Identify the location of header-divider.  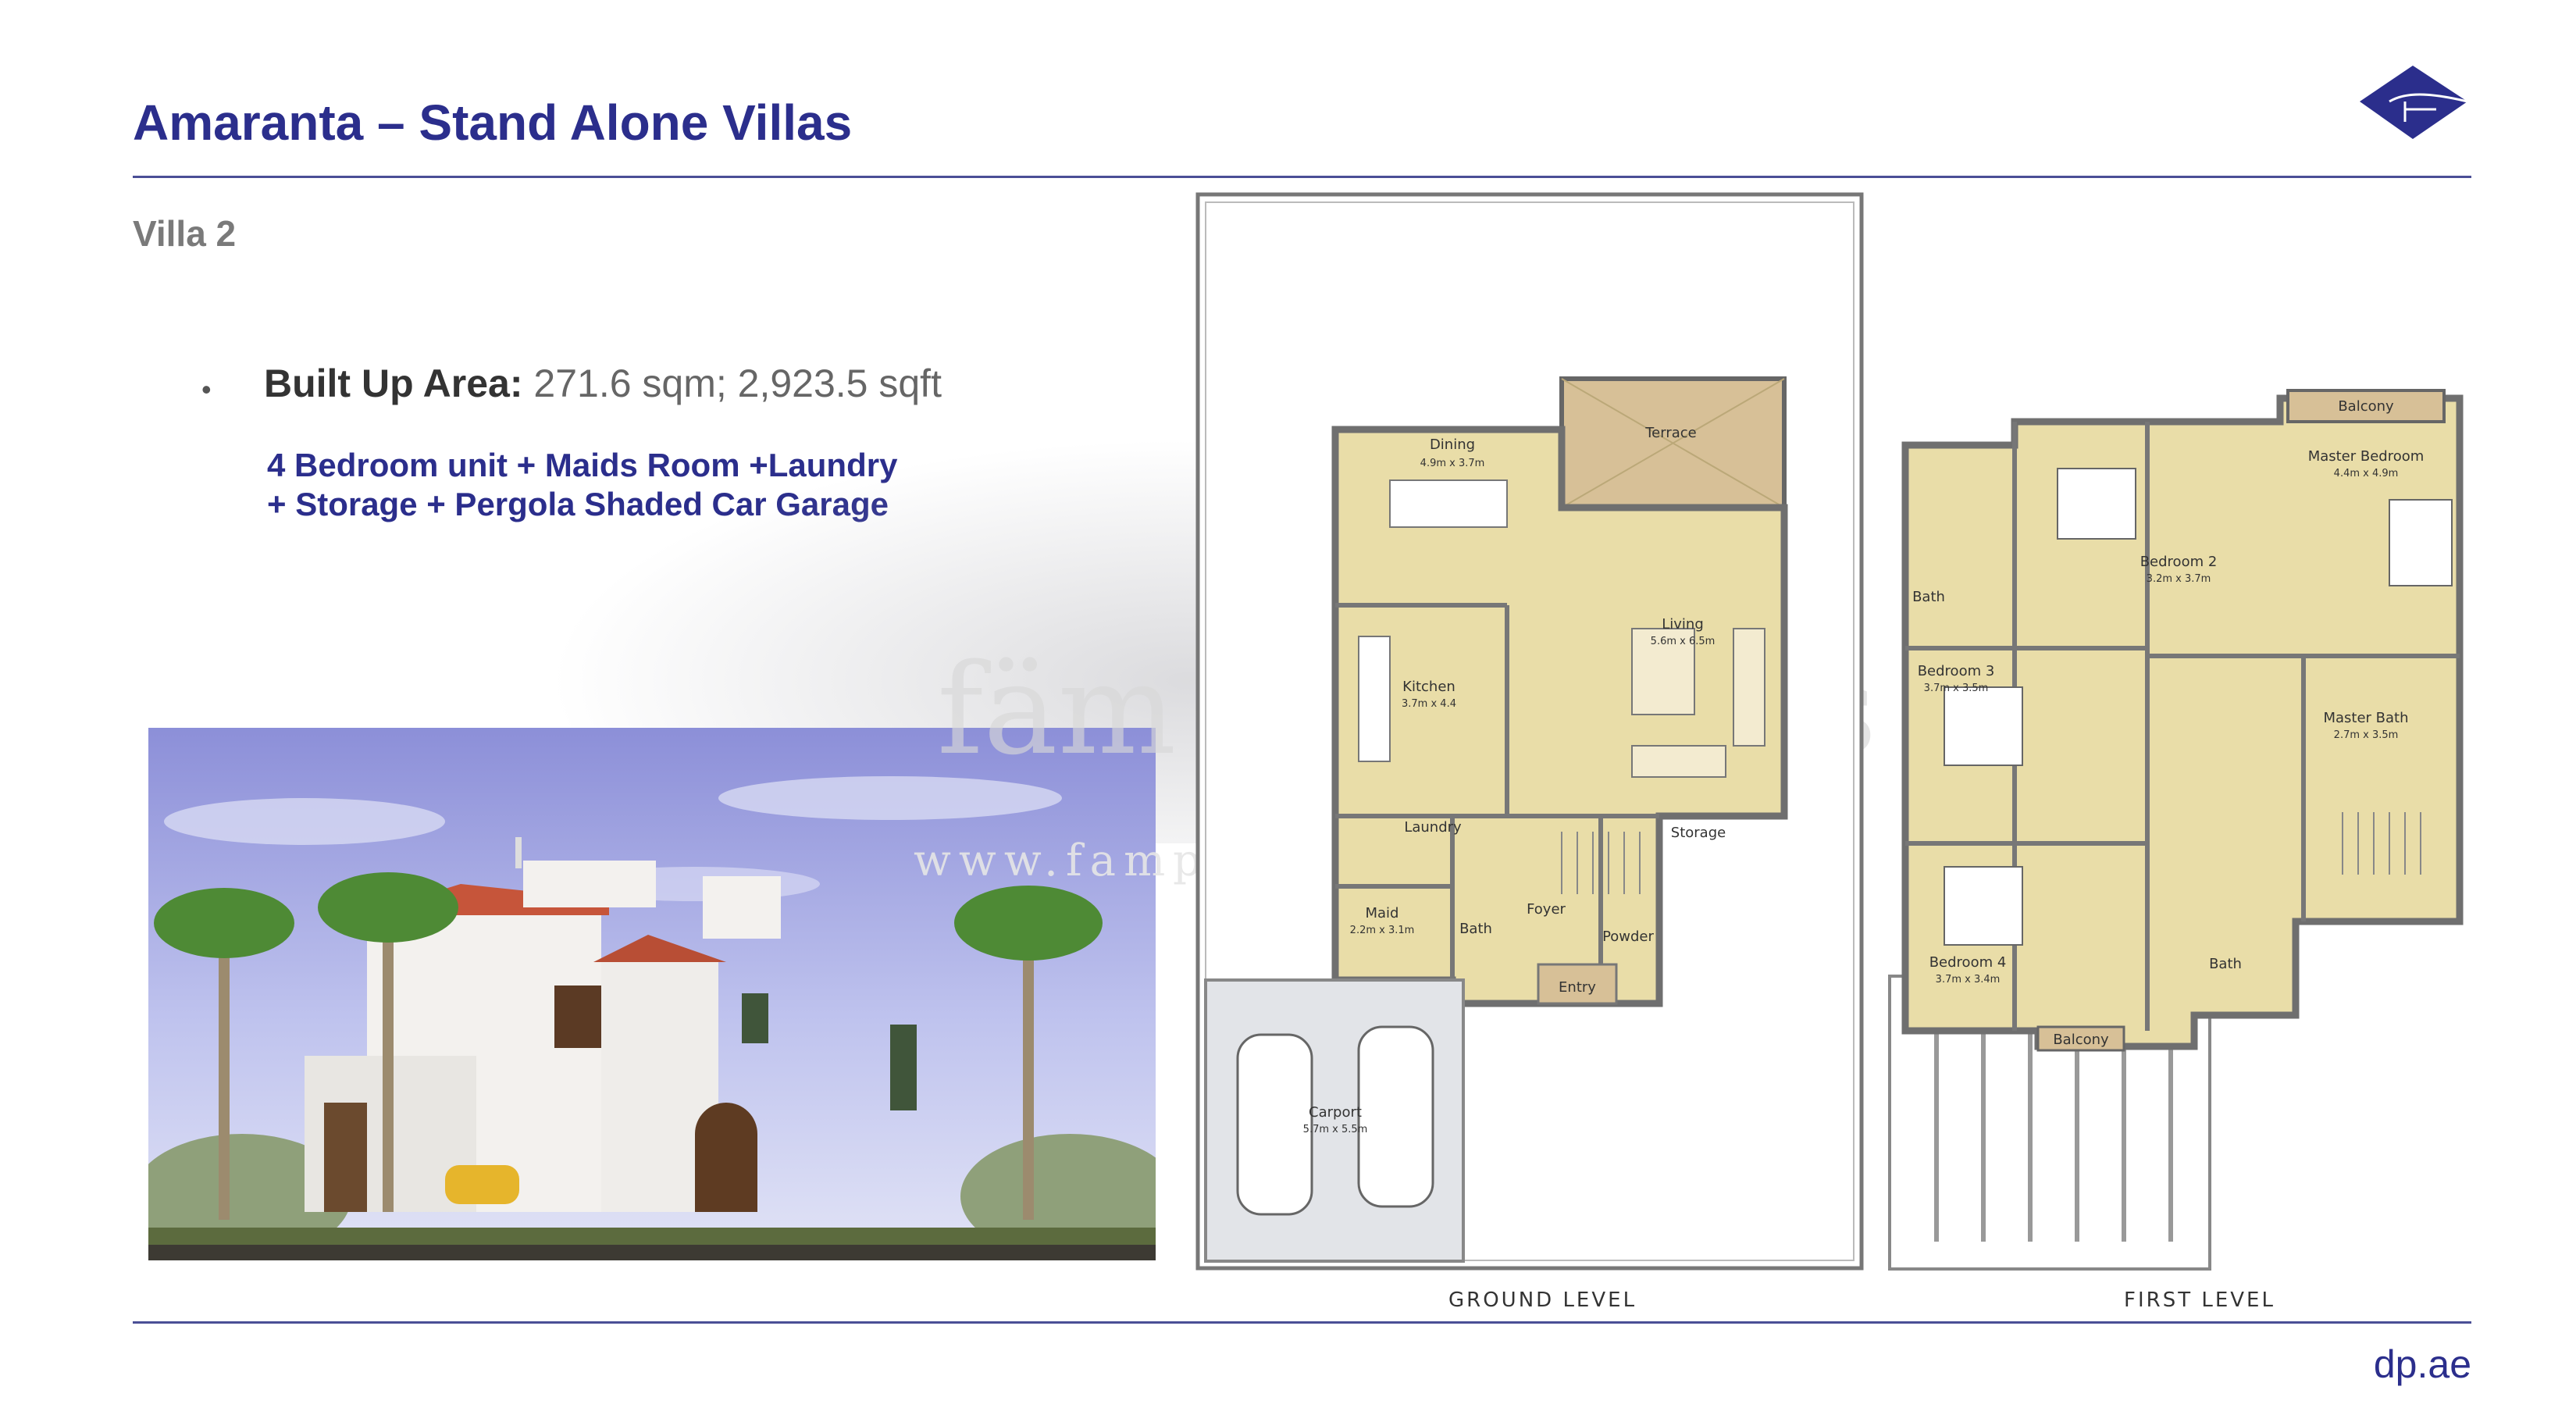
(1302, 177).